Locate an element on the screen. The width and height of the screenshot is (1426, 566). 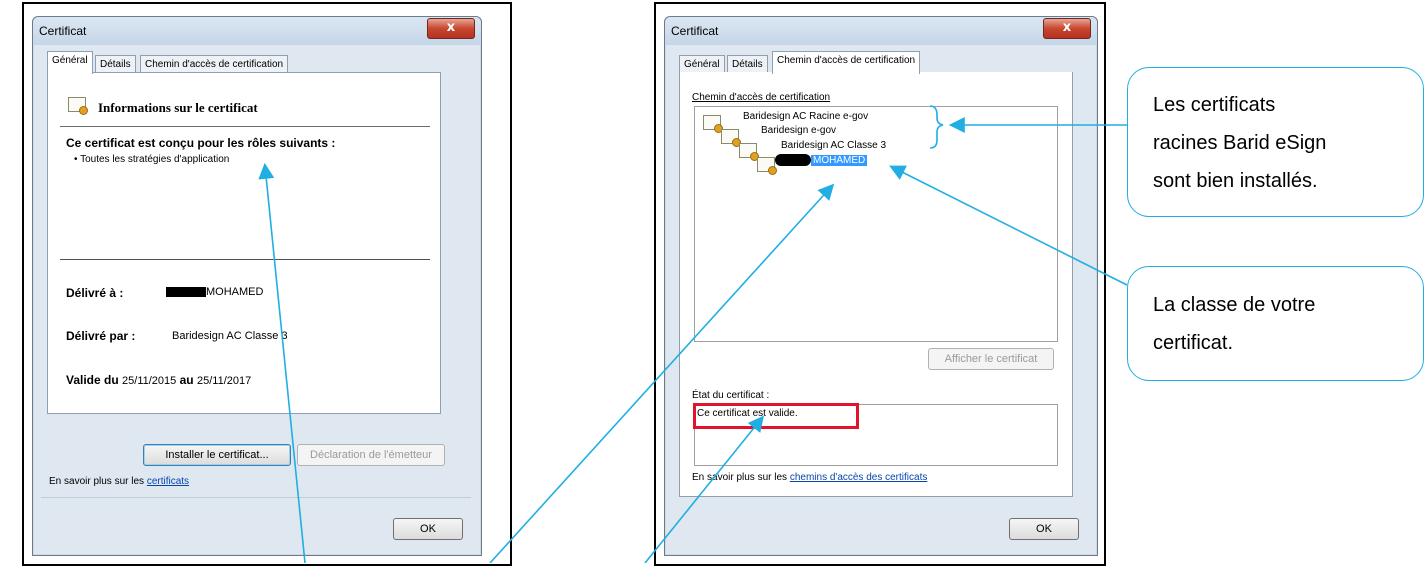
callout-line: certificat. is located at coordinates (1193, 343).